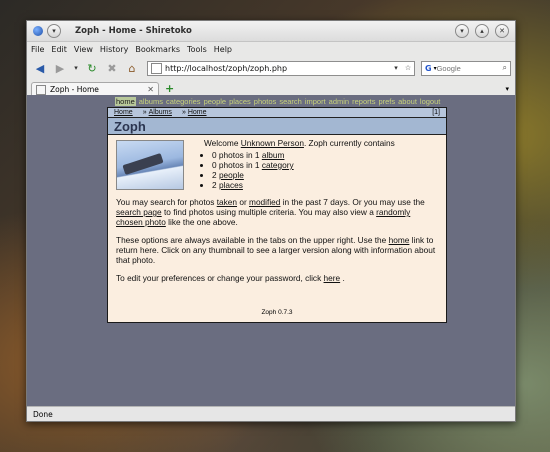 The height and width of the screenshot is (452, 550). I want to click on para-text: in the past 7 days. Or you may use the, so click(353, 202).